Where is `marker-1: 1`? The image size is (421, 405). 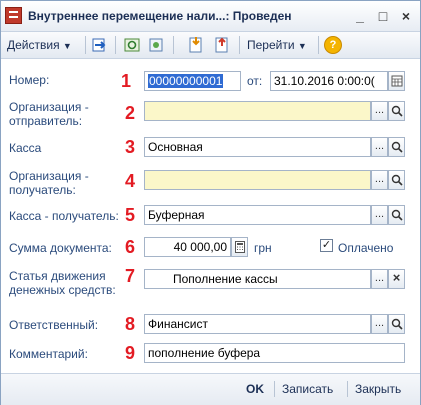 marker-1: 1 is located at coordinates (126, 81).